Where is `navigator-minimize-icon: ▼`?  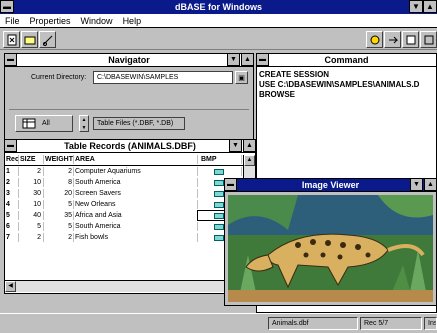 navigator-minimize-icon: ▼ is located at coordinates (233, 59).